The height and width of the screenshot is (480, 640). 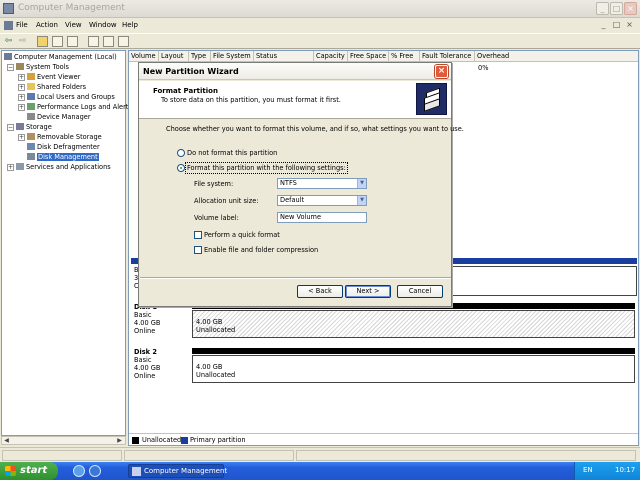 What do you see at coordinates (130, 25) in the screenshot?
I see `menu-help: Help` at bounding box center [130, 25].